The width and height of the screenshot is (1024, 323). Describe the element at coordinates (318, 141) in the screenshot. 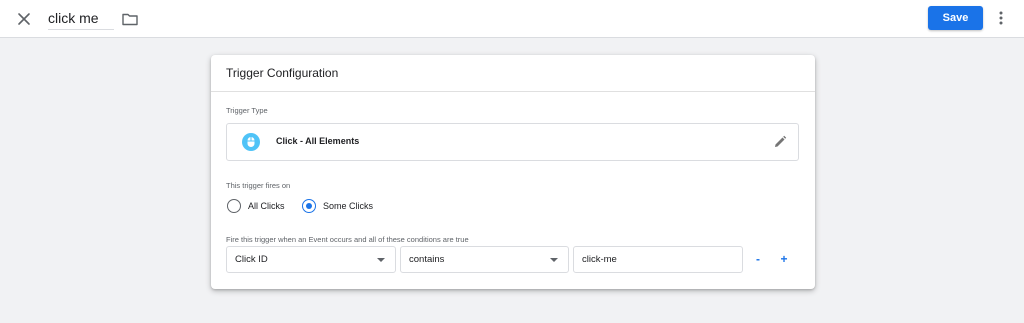

I see `trigger-type-name: Click - All Elements` at that location.